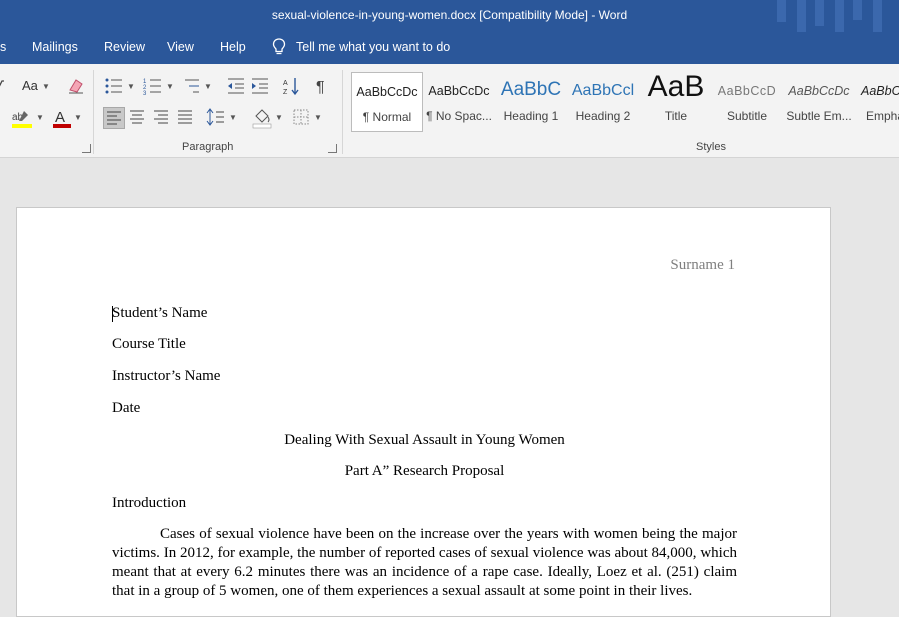 The image size is (899, 617). Describe the element at coordinates (126, 408) in the screenshot. I see `date-line: Date` at that location.